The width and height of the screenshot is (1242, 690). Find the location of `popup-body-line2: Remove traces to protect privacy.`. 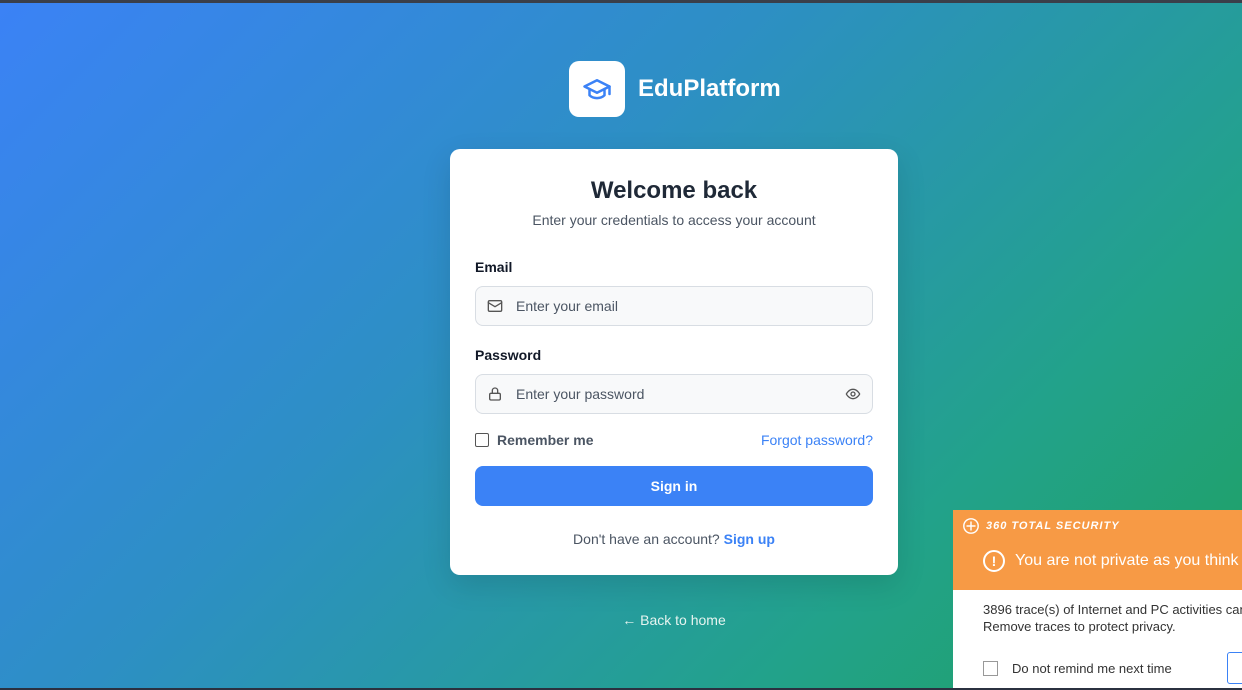

popup-body-line2: Remove traces to protect privacy. is located at coordinates (1079, 626).